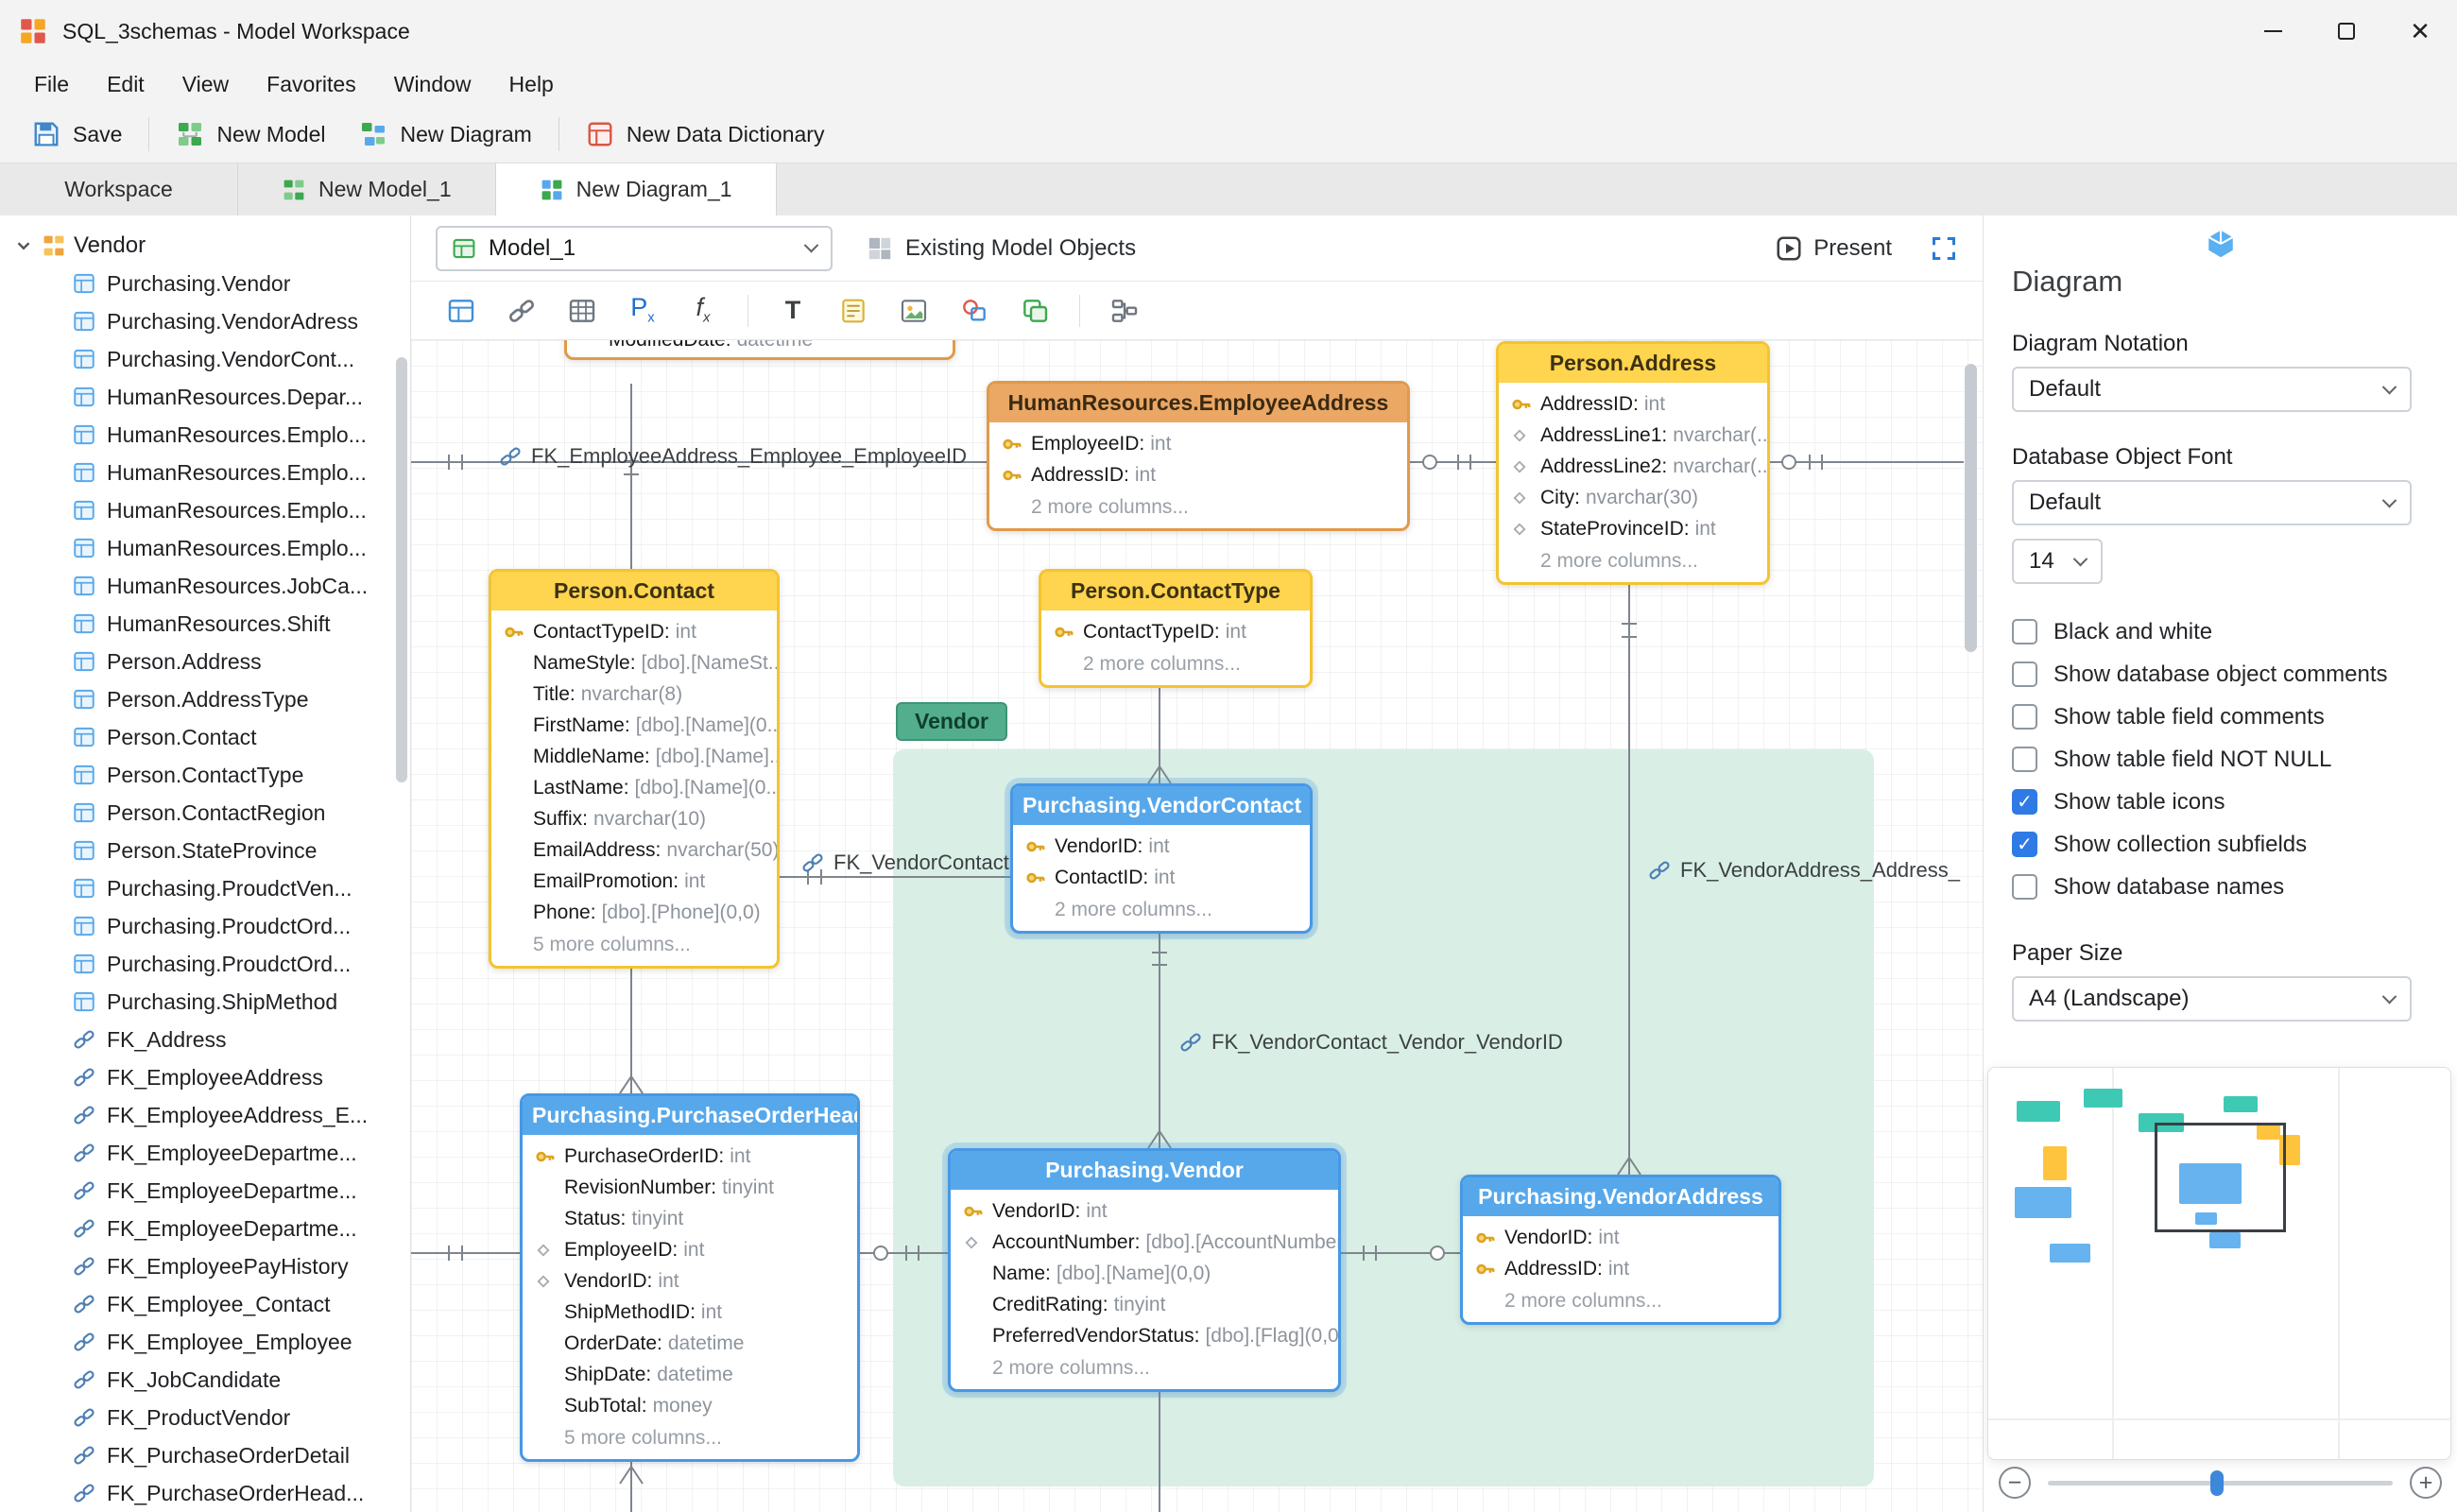 This screenshot has width=2457, height=1512. I want to click on relationship-label-fk-employeeaddress-employee-employeeid: FK_EmployeeAddress_Employee_EmployeeID, so click(732, 456).